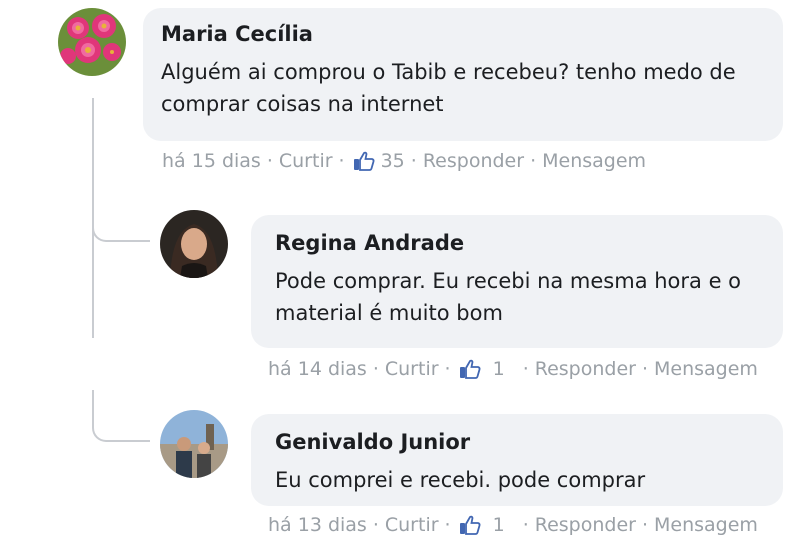  I want to click on avatar-regina-andrade, so click(194, 244).